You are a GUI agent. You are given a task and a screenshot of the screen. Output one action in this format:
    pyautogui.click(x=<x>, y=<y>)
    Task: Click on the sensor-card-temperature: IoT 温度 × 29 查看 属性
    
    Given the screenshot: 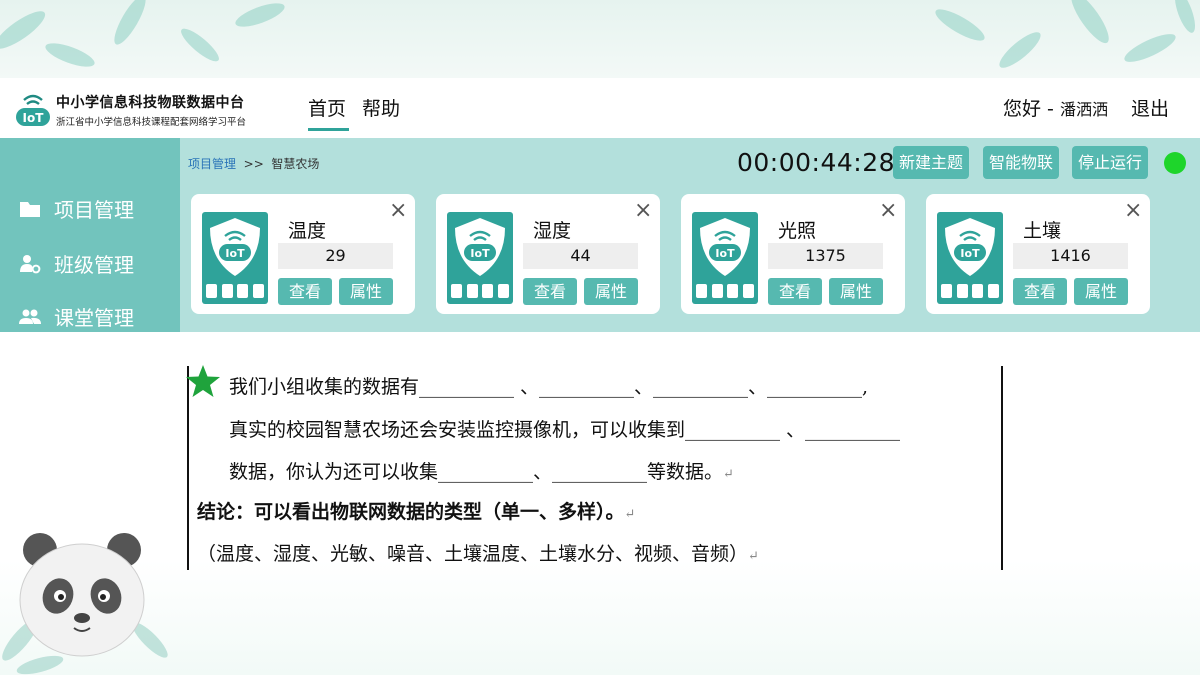 What is the action you would take?
    pyautogui.click(x=303, y=254)
    